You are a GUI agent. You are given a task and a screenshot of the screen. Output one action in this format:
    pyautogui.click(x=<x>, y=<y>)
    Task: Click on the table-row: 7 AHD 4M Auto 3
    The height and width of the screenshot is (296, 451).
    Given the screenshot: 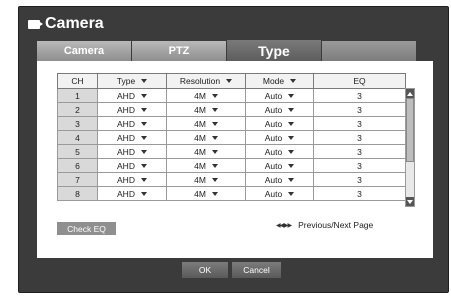 What is the action you would take?
    pyautogui.click(x=231, y=179)
    